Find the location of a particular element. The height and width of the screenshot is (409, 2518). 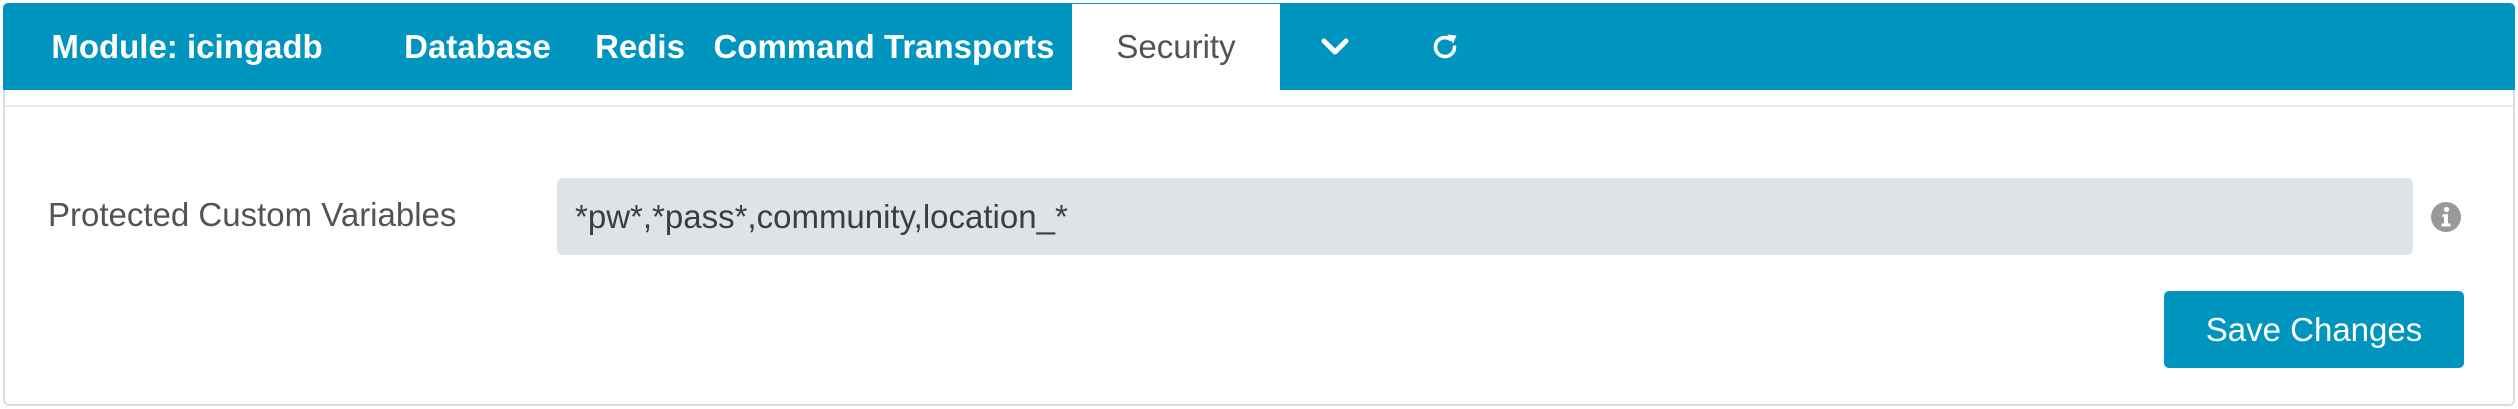

tab-security-label: Security is located at coordinates (1176, 46).